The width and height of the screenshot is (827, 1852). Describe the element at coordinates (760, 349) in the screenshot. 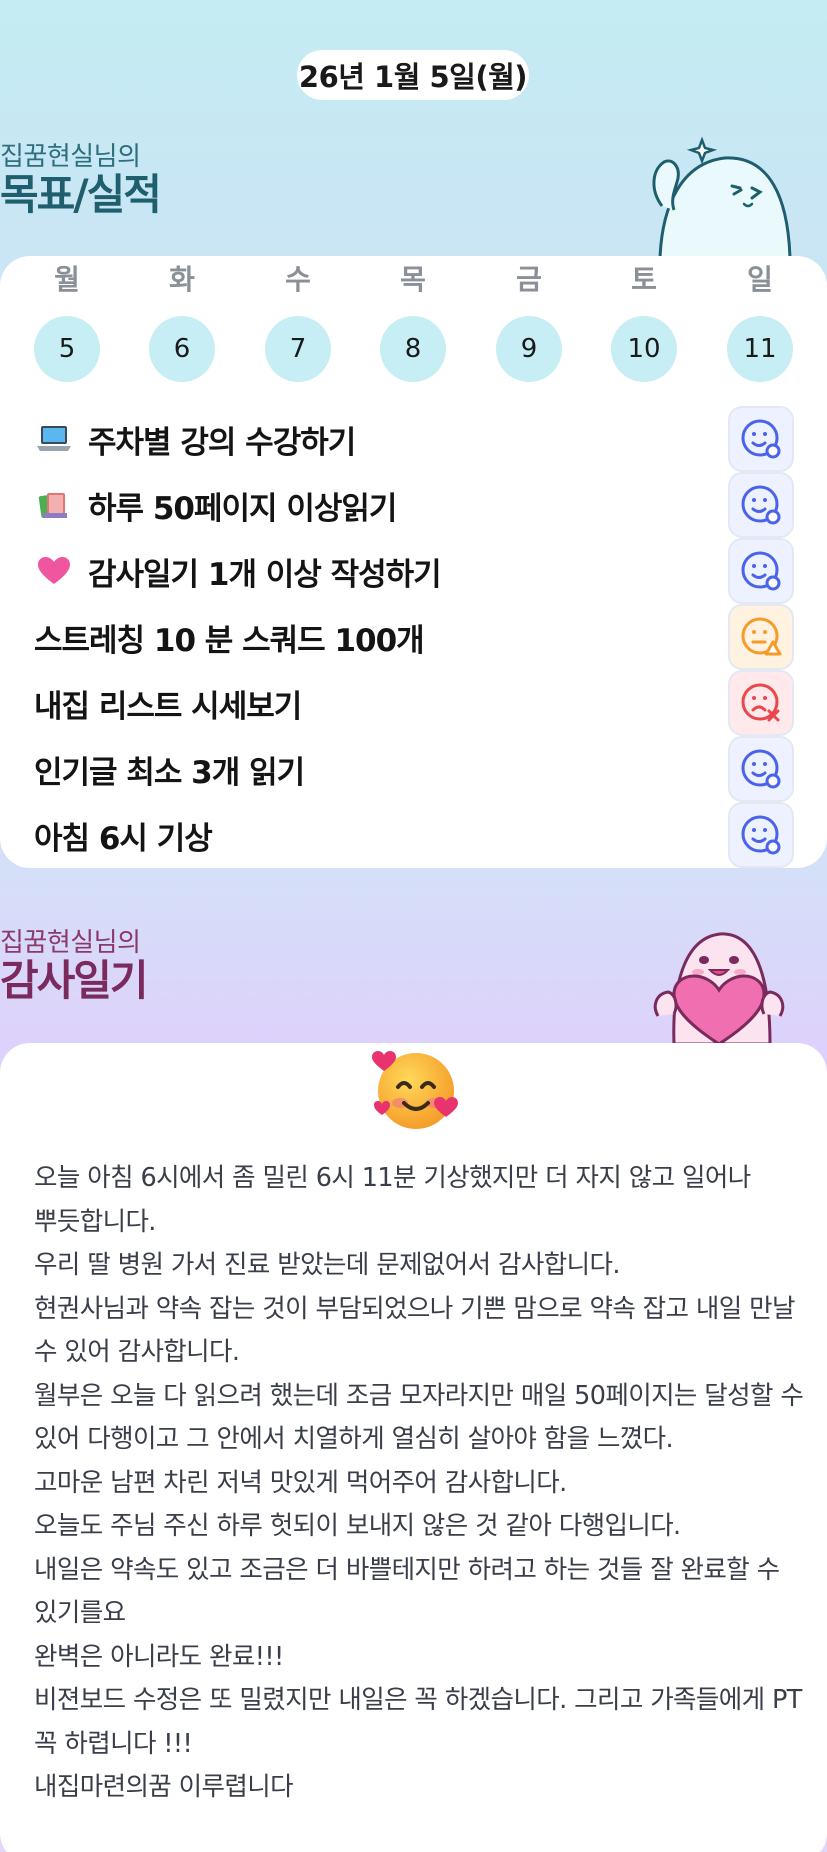

I see `date-circle: 11` at that location.